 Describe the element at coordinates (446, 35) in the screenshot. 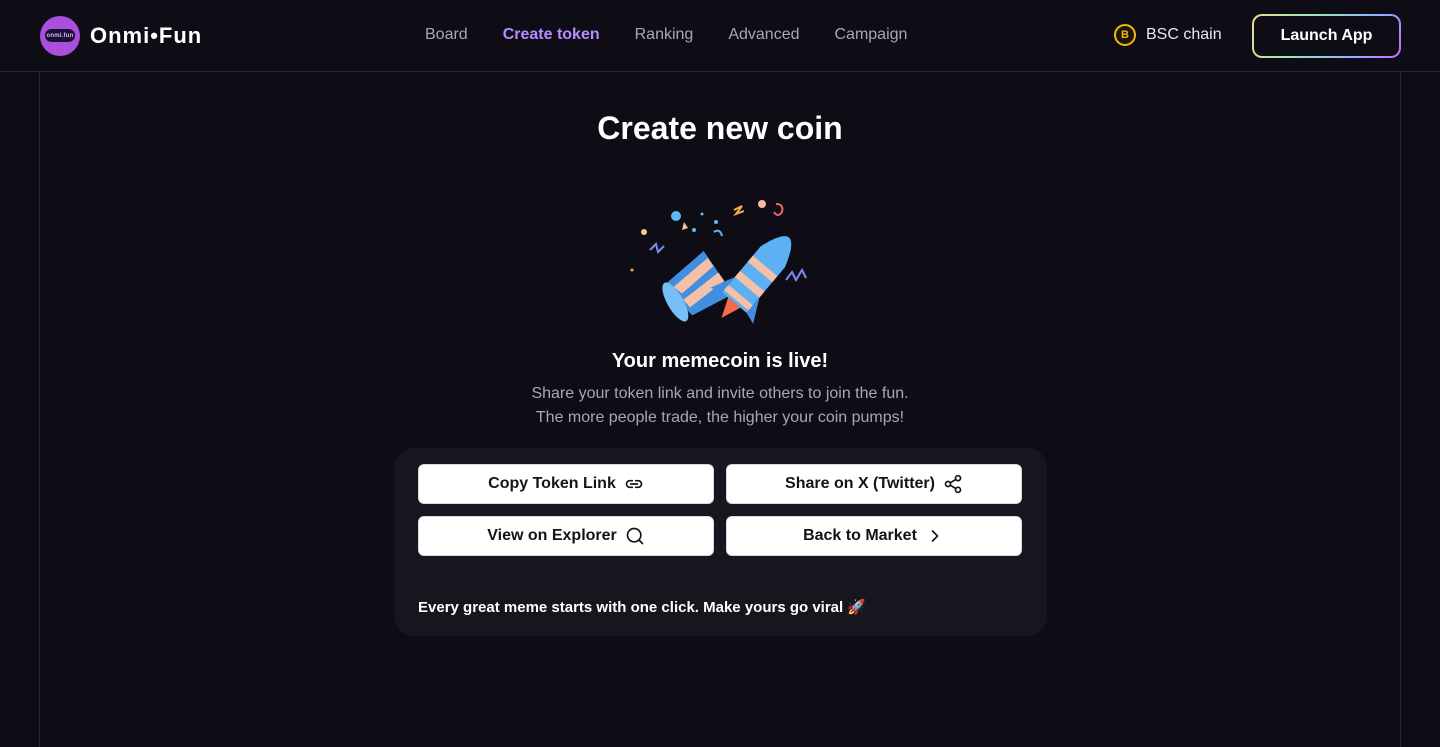

I see `nav-board: Board` at that location.